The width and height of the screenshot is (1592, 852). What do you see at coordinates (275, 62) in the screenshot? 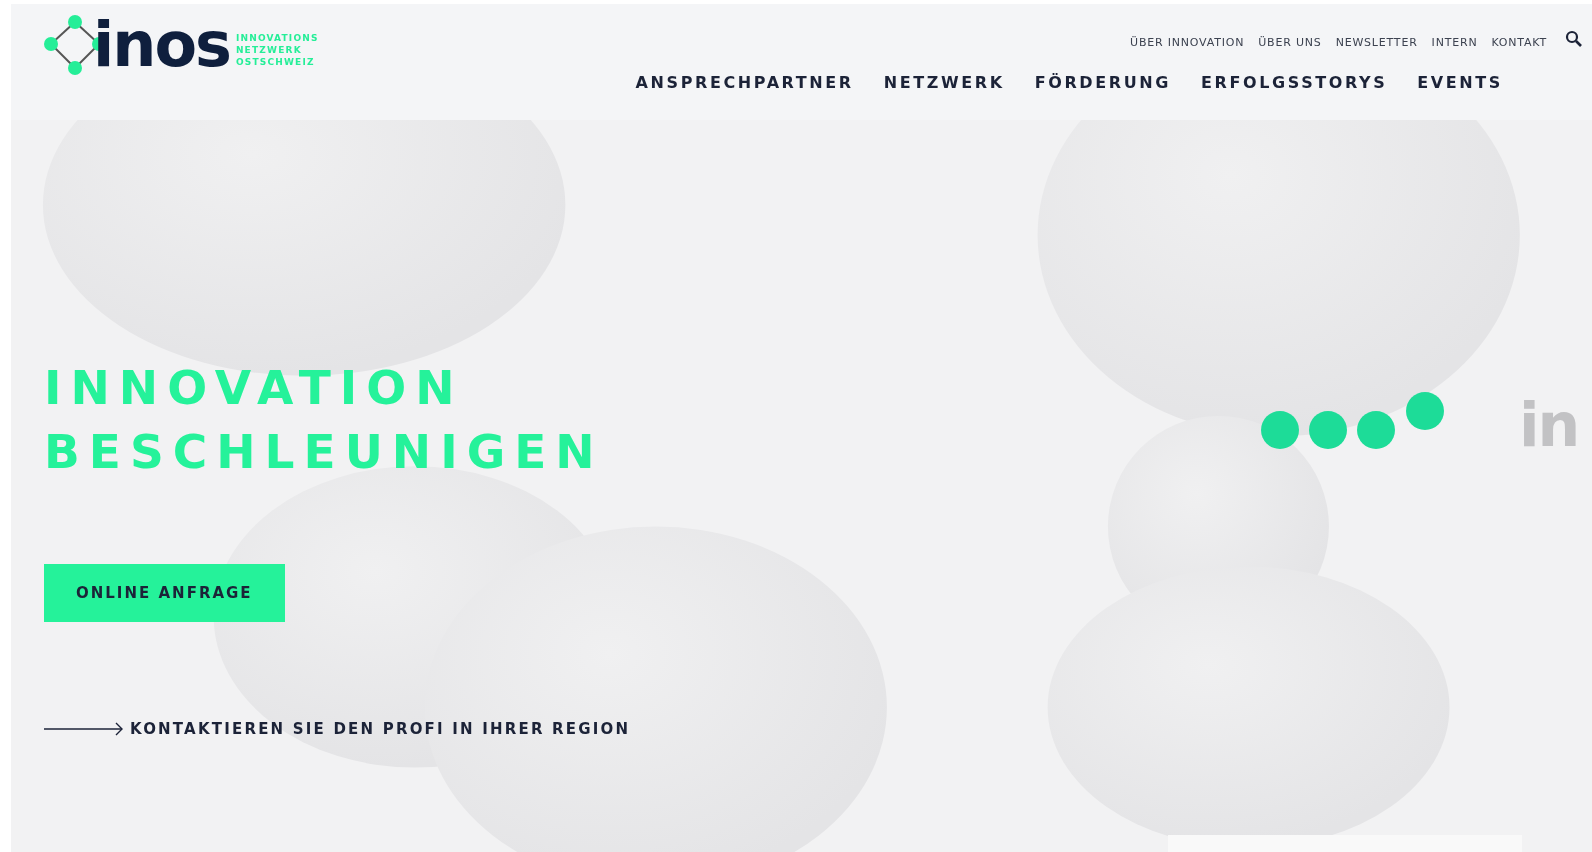
I see `logo-tagline: OSTSCHWEIZ` at bounding box center [275, 62].